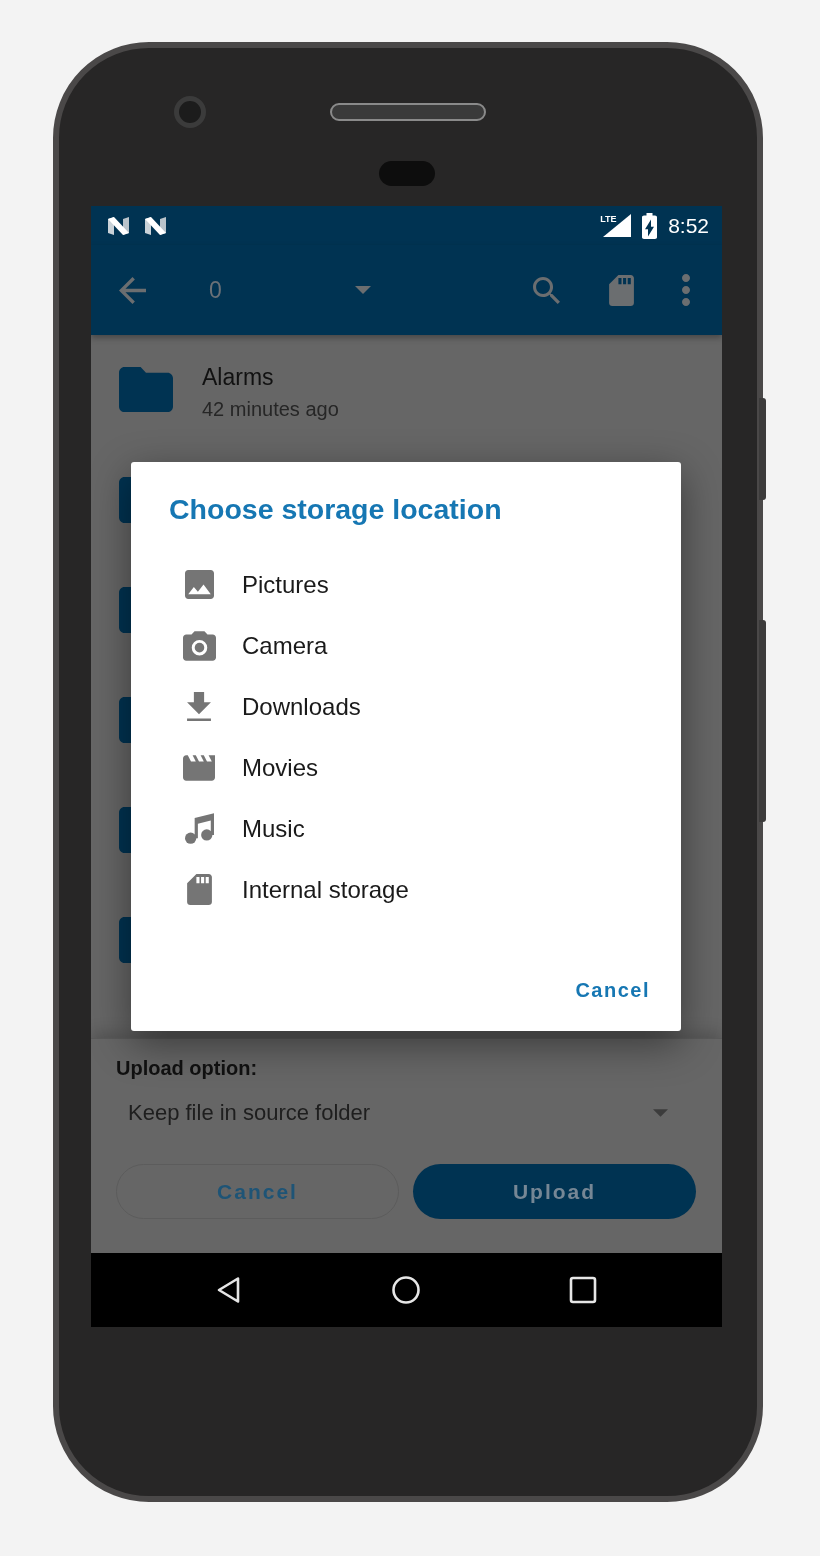 The image size is (820, 1556). What do you see at coordinates (685, 290) in the screenshot?
I see `more-options-icon` at bounding box center [685, 290].